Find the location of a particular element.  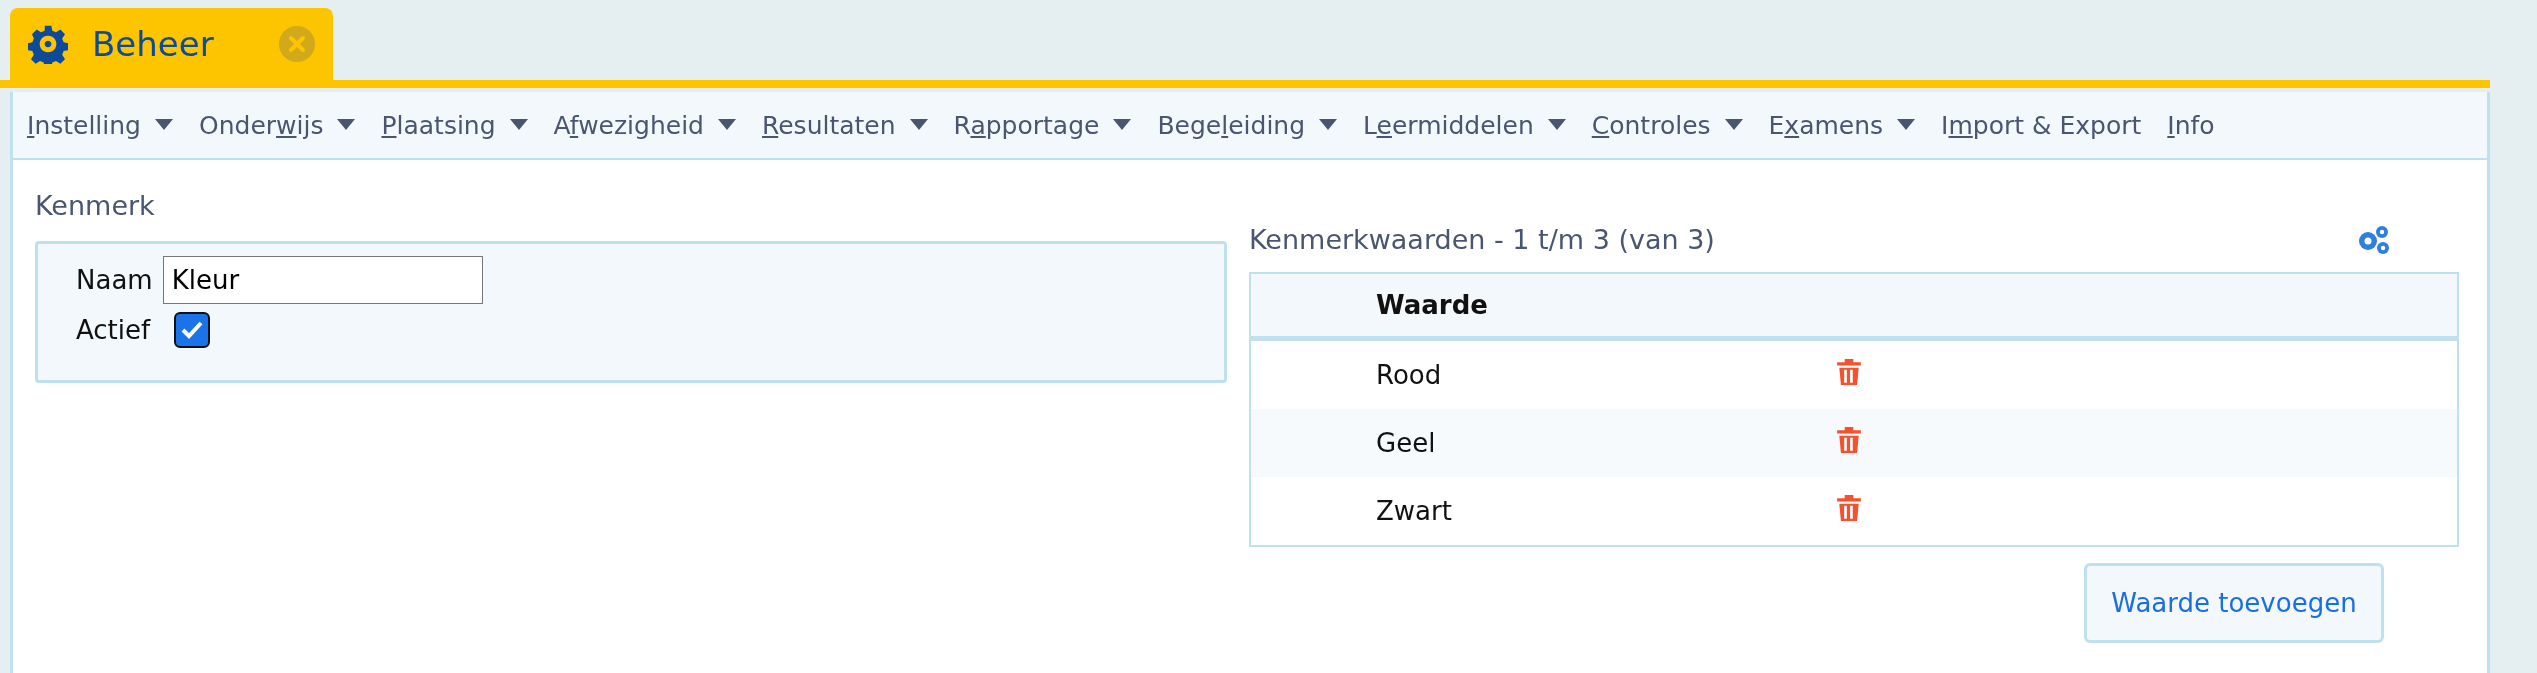

menu-item: Rapportage is located at coordinates (1042, 125).